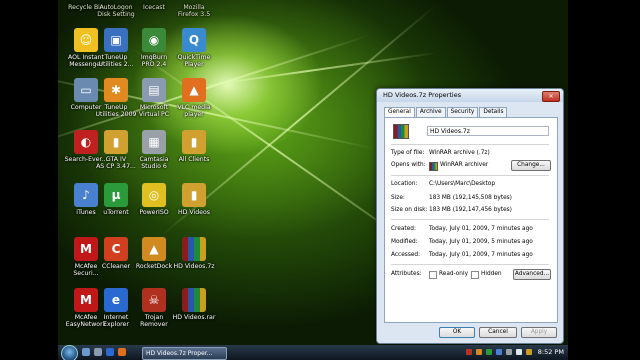 The height and width of the screenshot is (360, 640). I want to click on size-on-disk-value: 183 MB (192,147,456 bytes), so click(470, 210).